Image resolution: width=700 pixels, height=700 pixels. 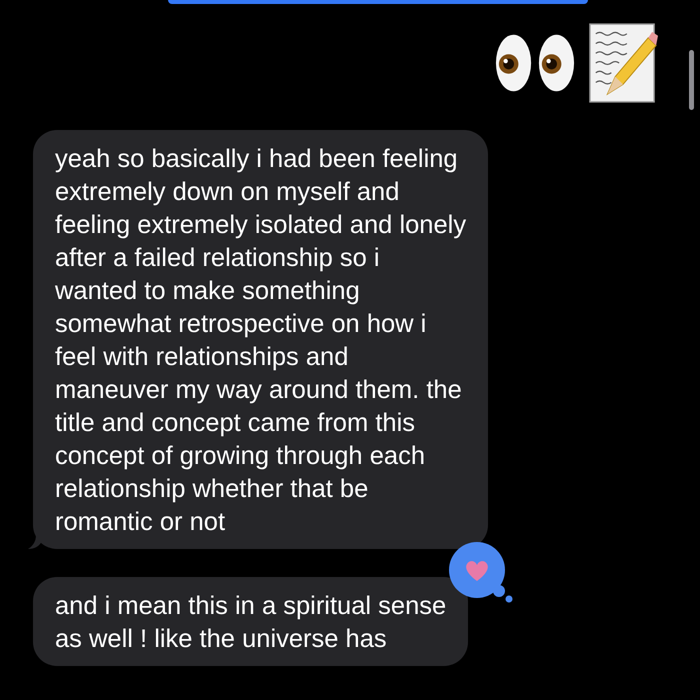 What do you see at coordinates (623, 63) in the screenshot?
I see `memo-icon` at bounding box center [623, 63].